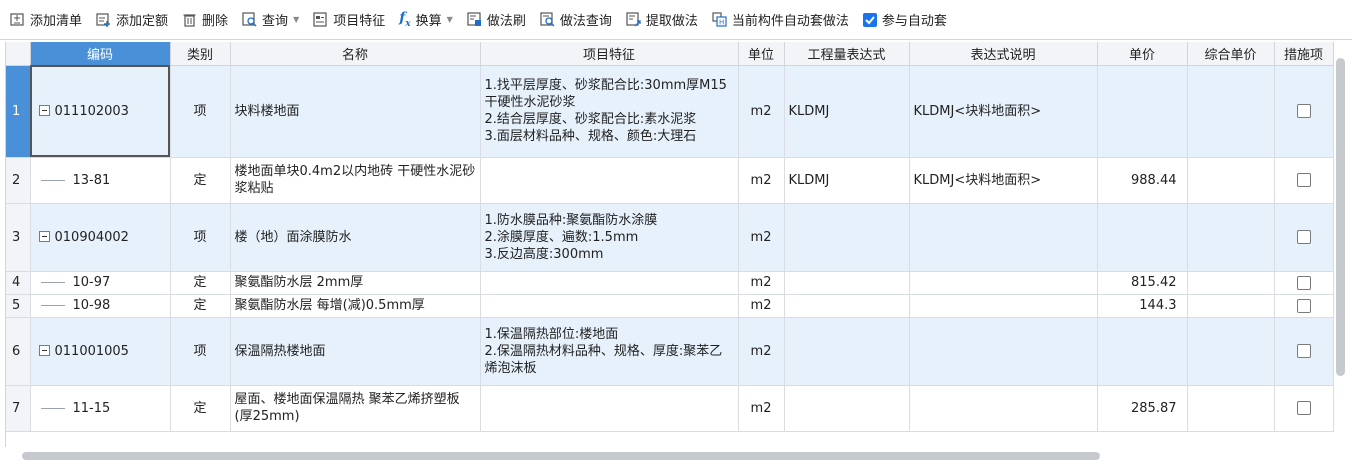 The height and width of the screenshot is (462, 1352). I want to click on join-auto-checkbox: 参与自动套, so click(904, 20).